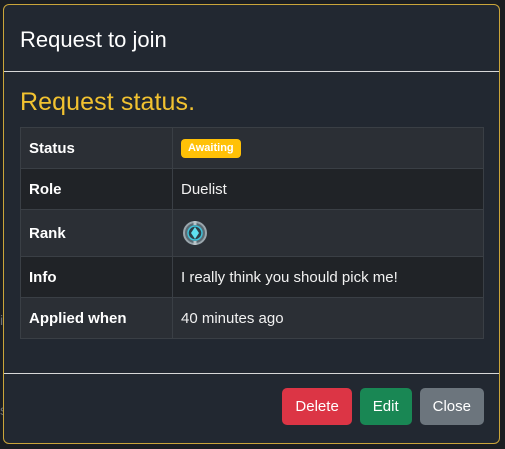 The image size is (505, 449). I want to click on modal-header: Request to join, so click(251, 38).